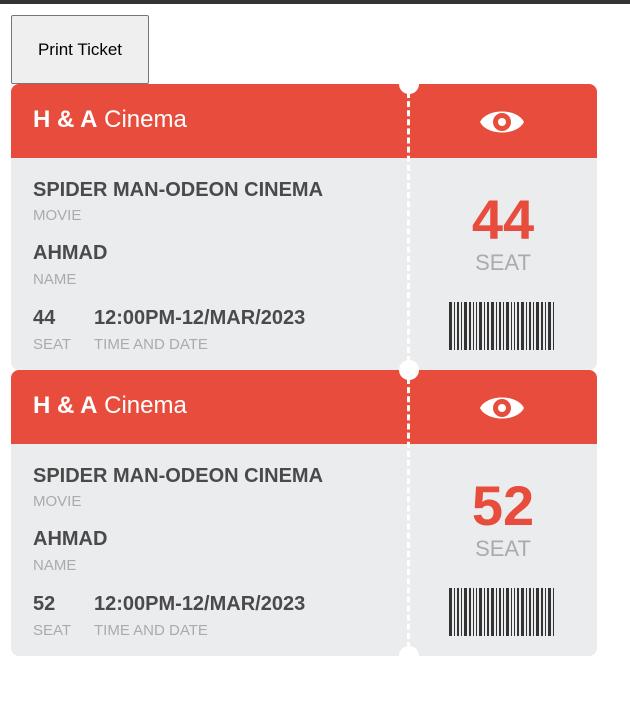 This screenshot has height=704, width=630. What do you see at coordinates (315, 2) in the screenshot?
I see `top-border` at bounding box center [315, 2].